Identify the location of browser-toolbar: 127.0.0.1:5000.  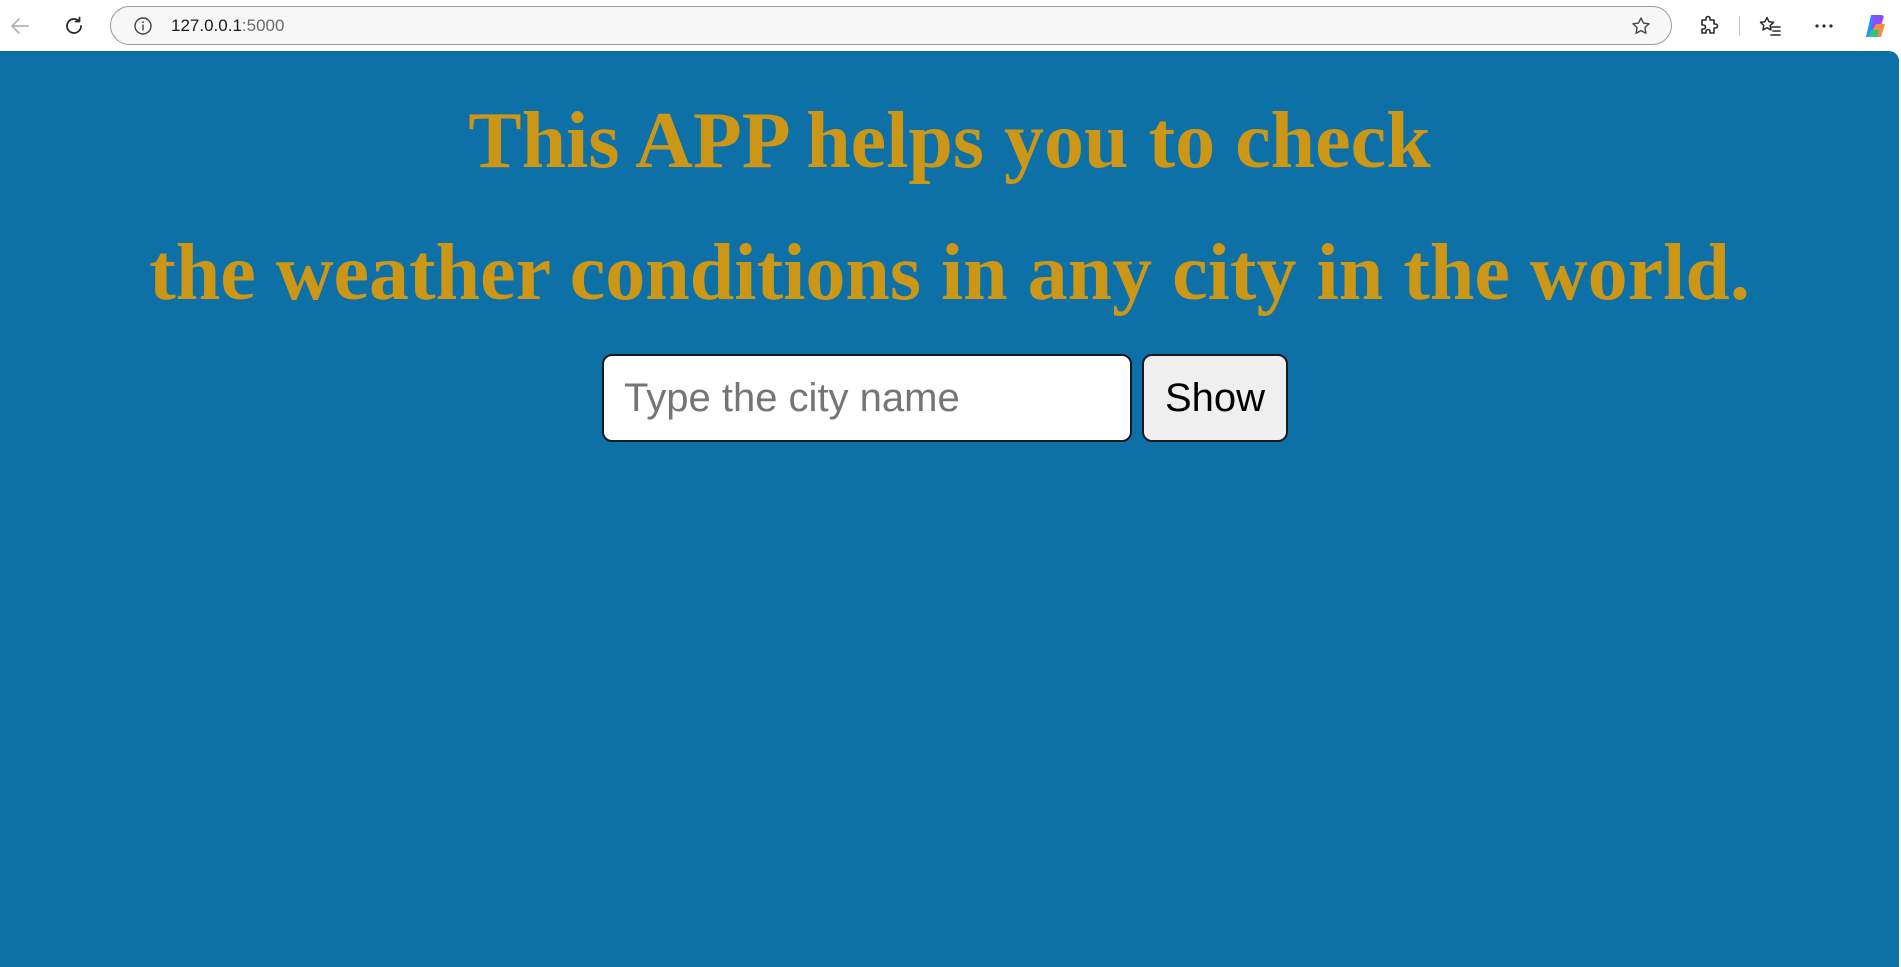
(950, 25).